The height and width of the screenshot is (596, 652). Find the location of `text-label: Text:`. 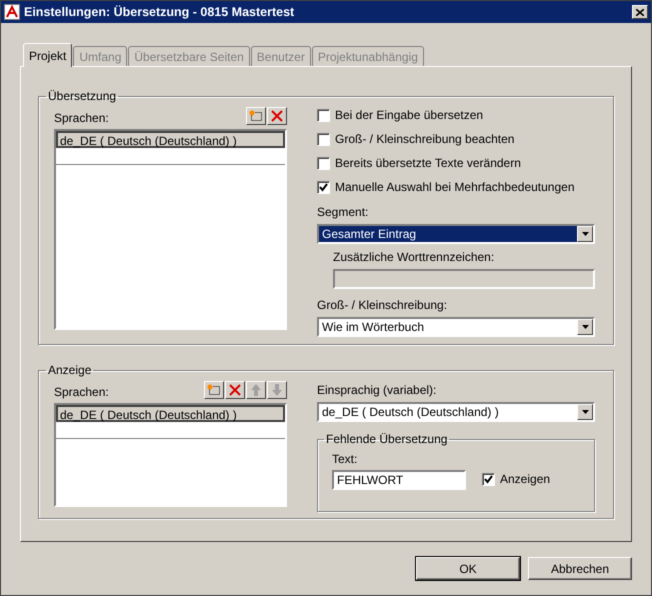

text-label: Text: is located at coordinates (345, 459).